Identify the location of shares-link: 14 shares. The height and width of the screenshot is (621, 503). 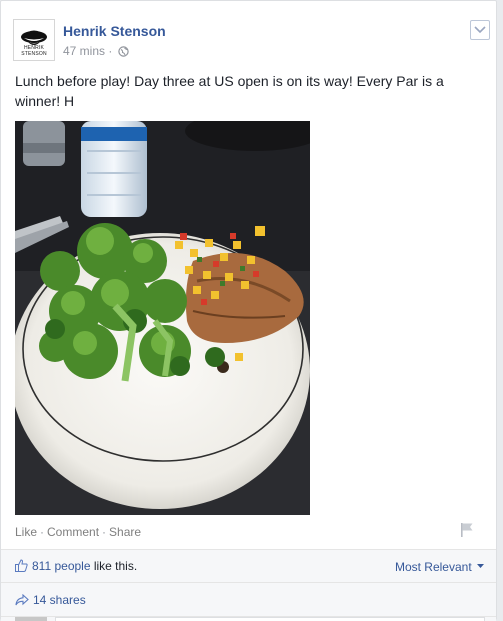
(50, 601).